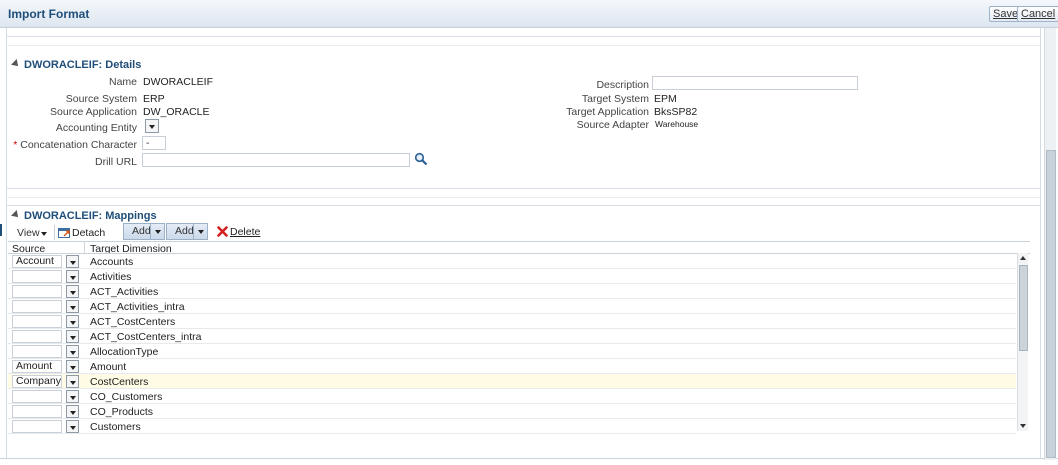 The image size is (1058, 465). Describe the element at coordinates (31, 233) in the screenshot. I see `view-menu-button: View` at that location.